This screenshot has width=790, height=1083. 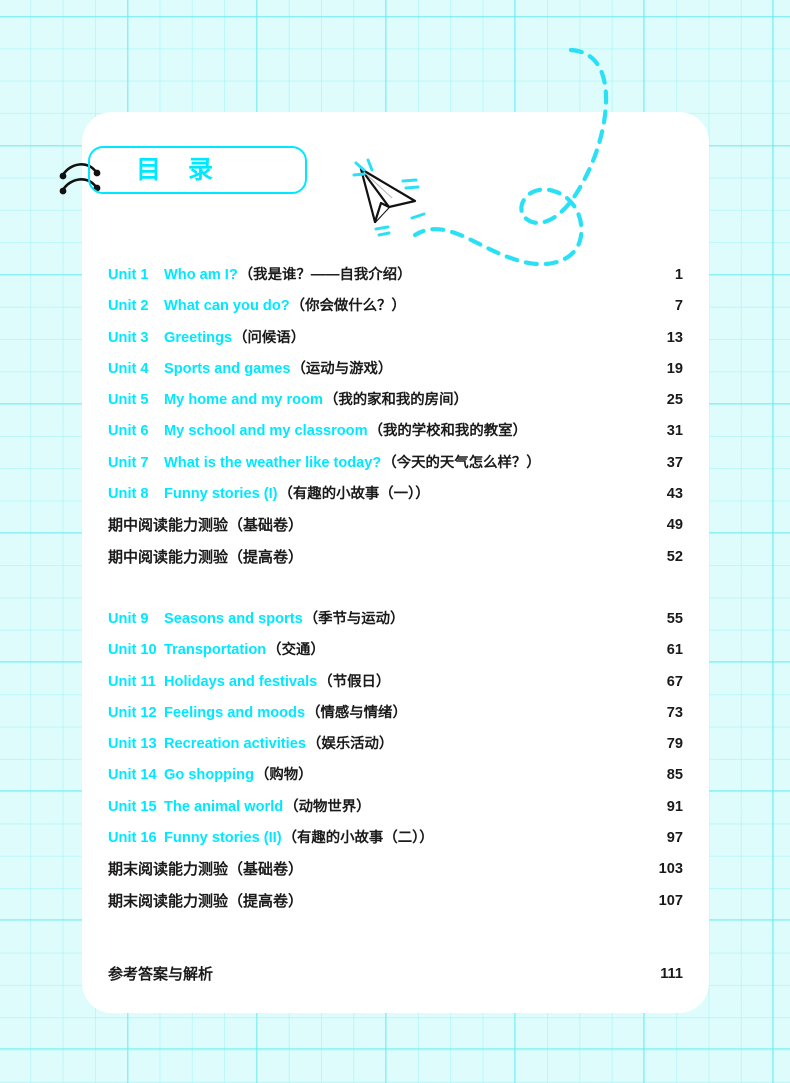 What do you see at coordinates (395, 652) in the screenshot?
I see `toc-row: Unit 10 Transportation（交通） 61` at bounding box center [395, 652].